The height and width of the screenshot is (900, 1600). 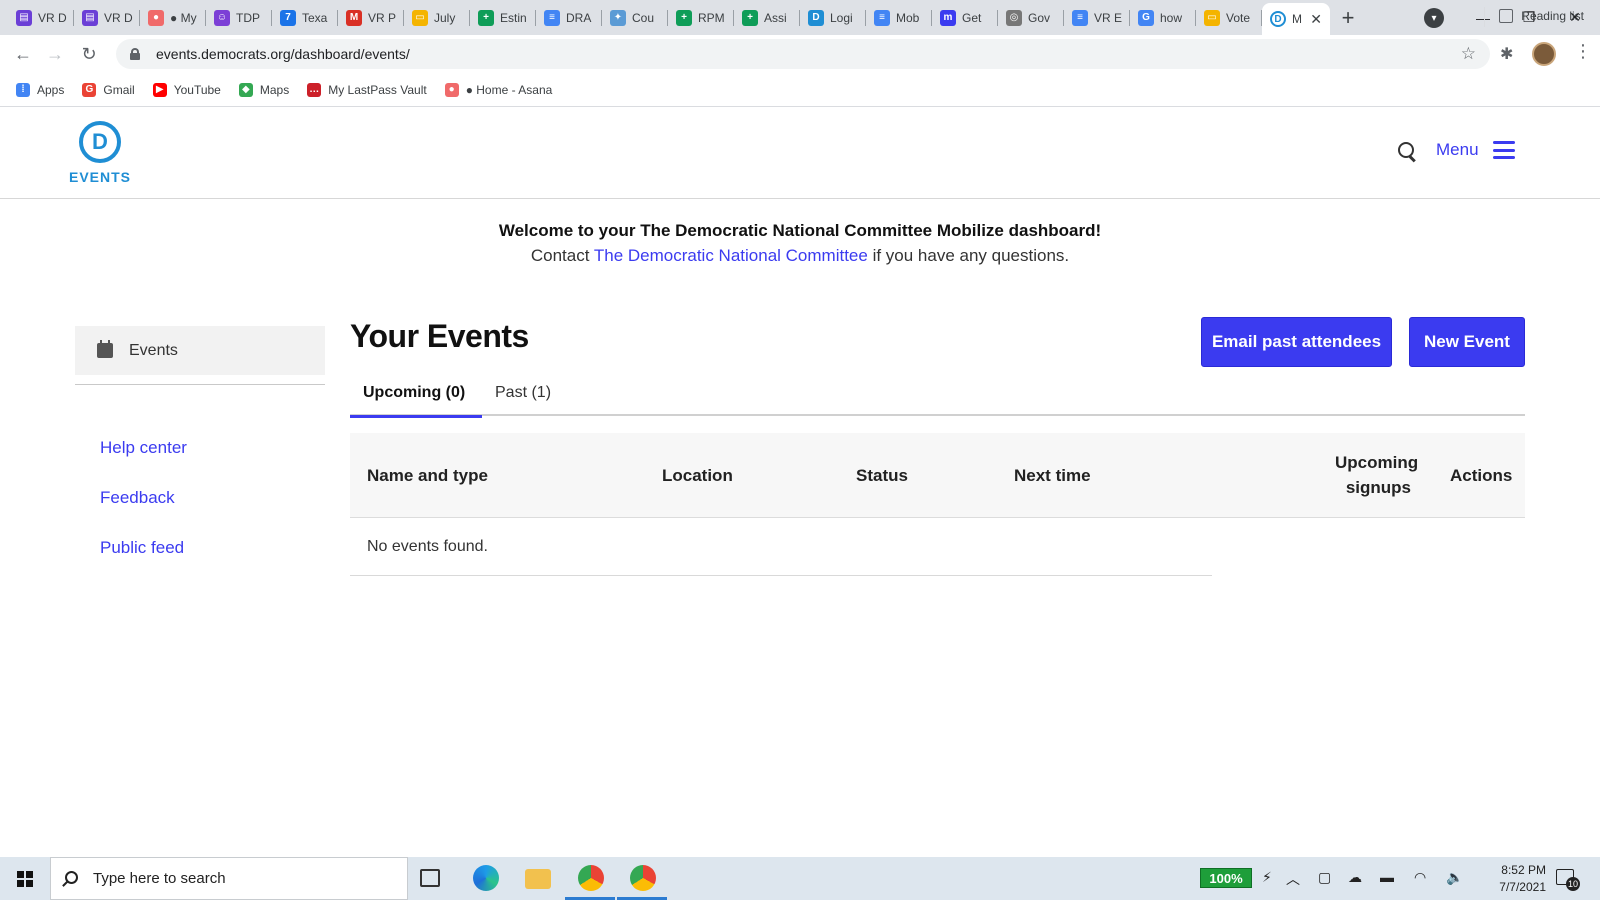 What do you see at coordinates (538, 879) in the screenshot?
I see `file-explorer-icon` at bounding box center [538, 879].